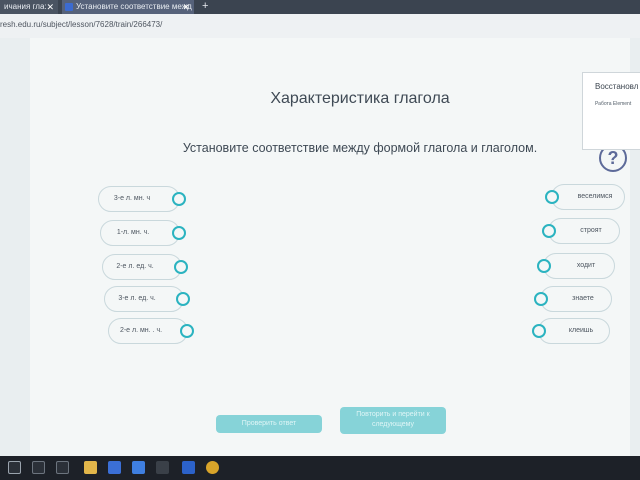  Describe the element at coordinates (586, 265) in the screenshot. I see `right-item-label: ходит` at that location.